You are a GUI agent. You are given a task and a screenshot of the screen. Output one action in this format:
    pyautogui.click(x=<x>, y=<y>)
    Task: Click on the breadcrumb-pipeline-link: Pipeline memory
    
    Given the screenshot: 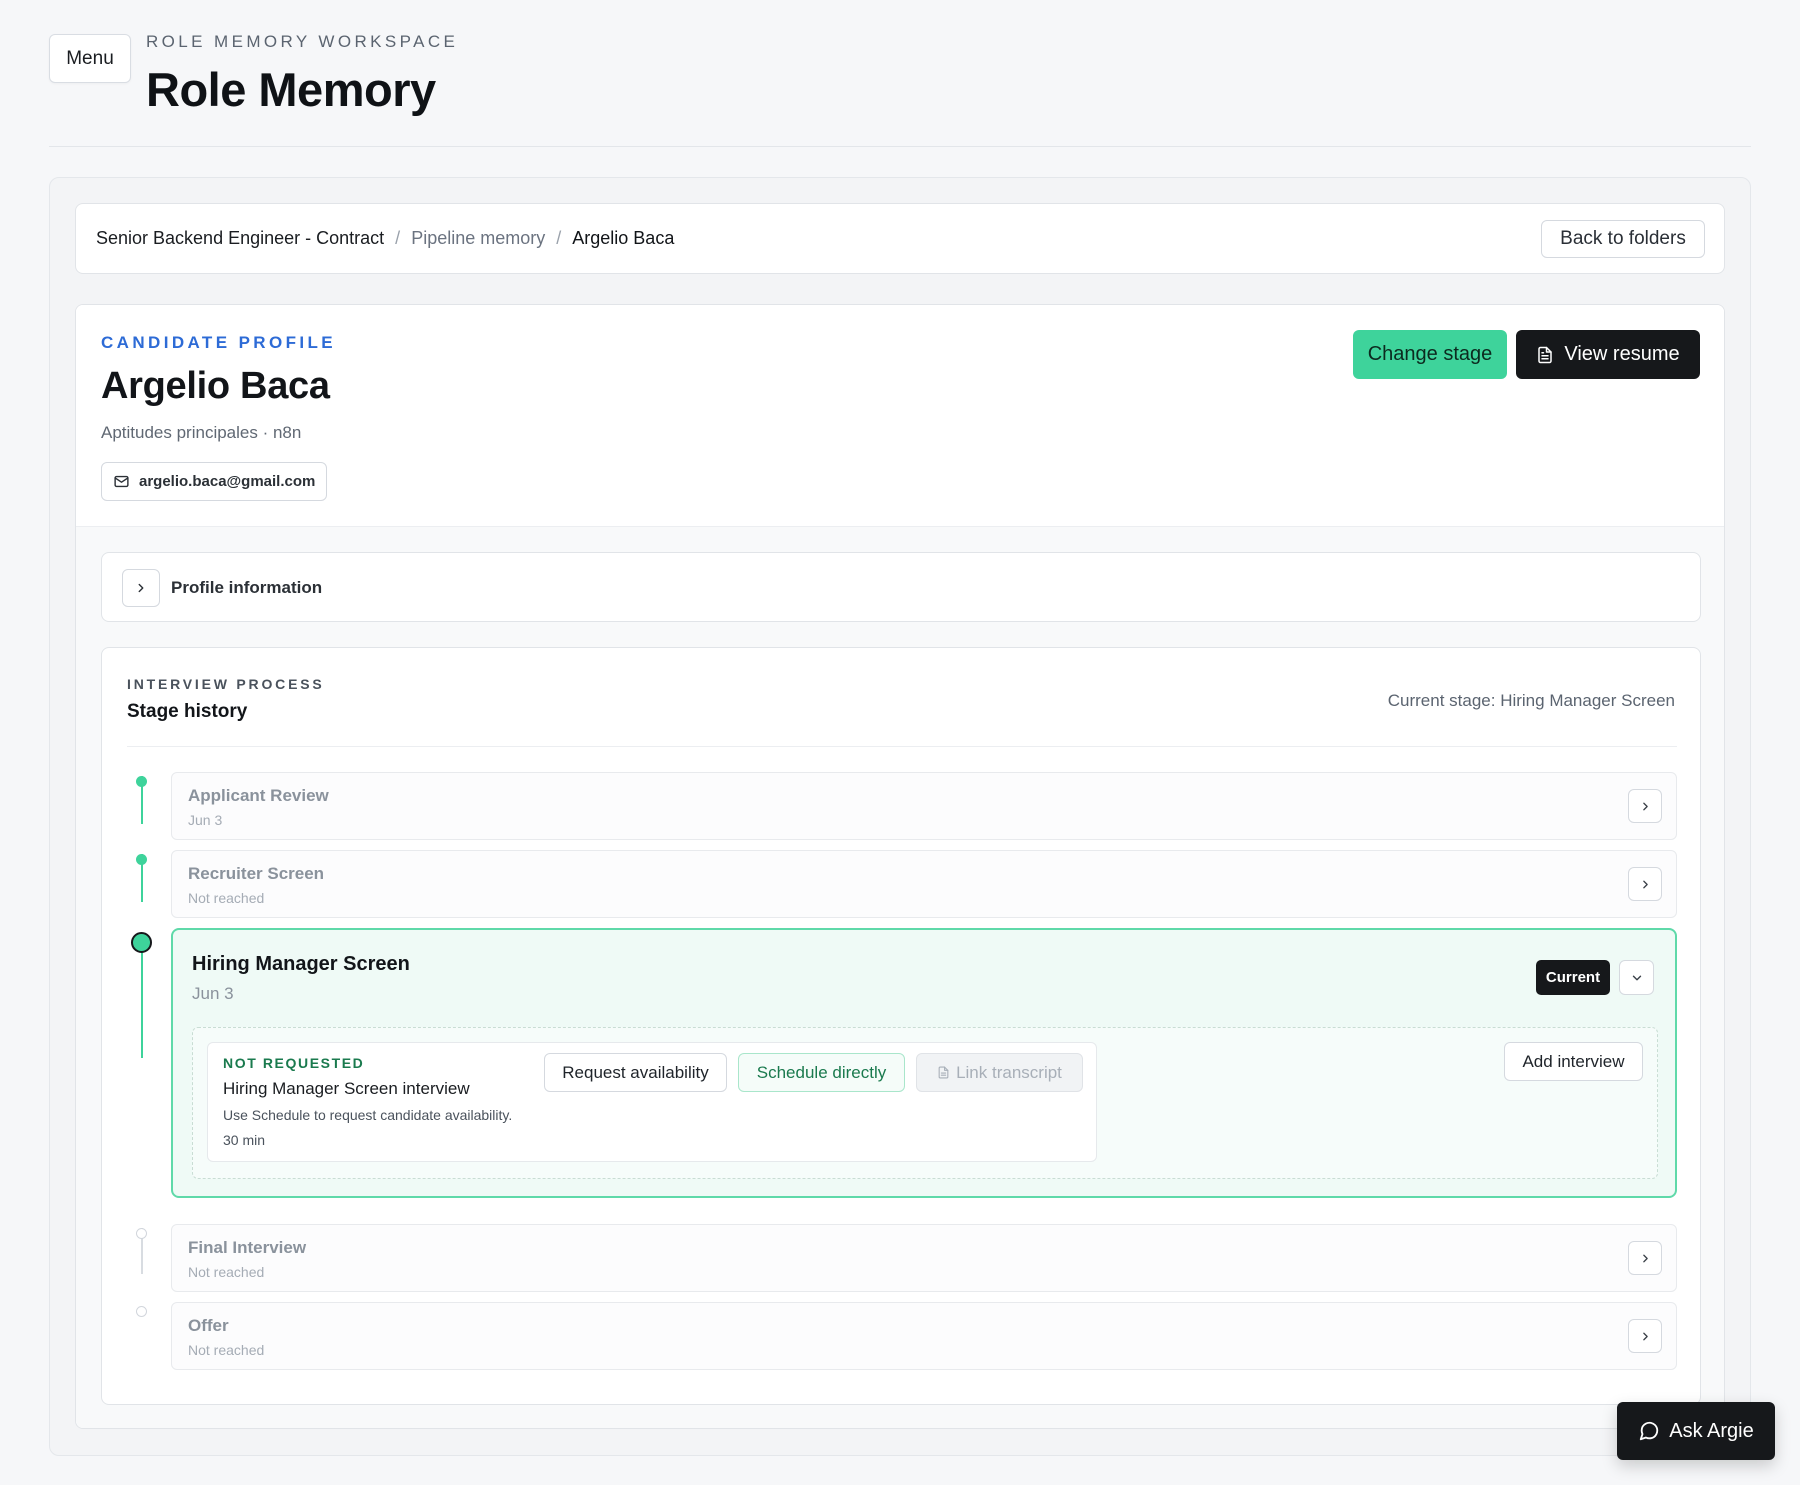 What is the action you would take?
    pyautogui.click(x=478, y=238)
    